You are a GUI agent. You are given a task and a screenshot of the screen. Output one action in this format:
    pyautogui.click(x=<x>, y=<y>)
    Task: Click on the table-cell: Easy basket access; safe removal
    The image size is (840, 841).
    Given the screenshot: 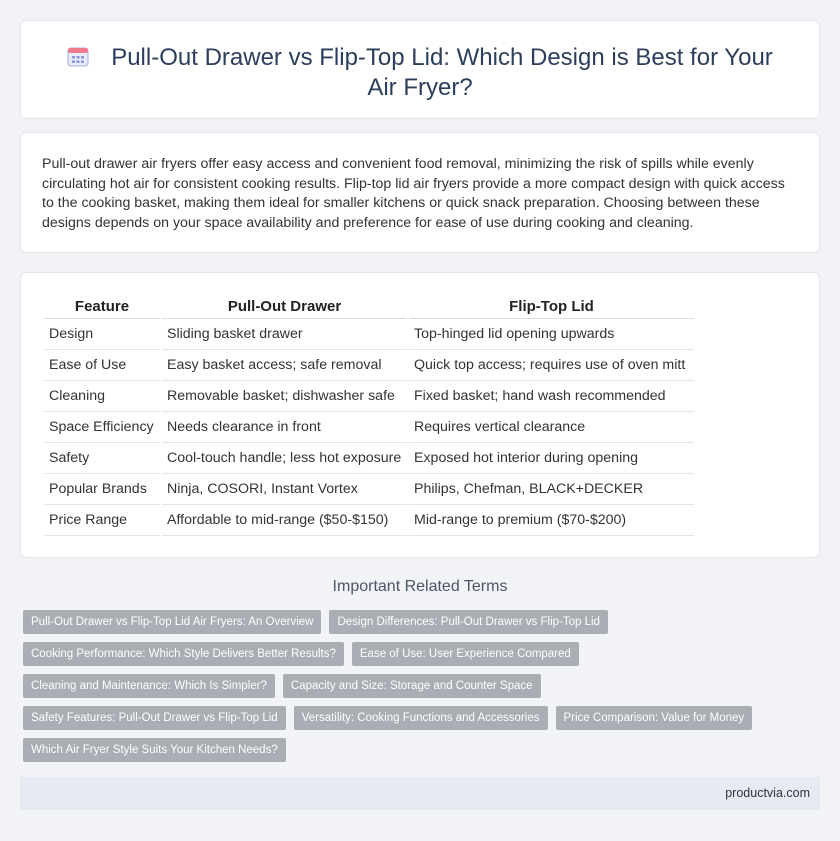 What is the action you would take?
    pyautogui.click(x=284, y=365)
    